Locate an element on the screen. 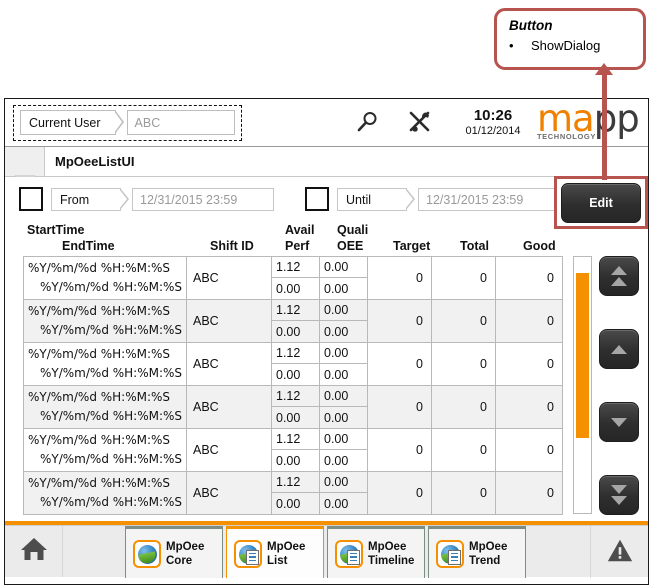 Image resolution: width=653 pixels, height=588 pixels. search-icon is located at coordinates (368, 122).